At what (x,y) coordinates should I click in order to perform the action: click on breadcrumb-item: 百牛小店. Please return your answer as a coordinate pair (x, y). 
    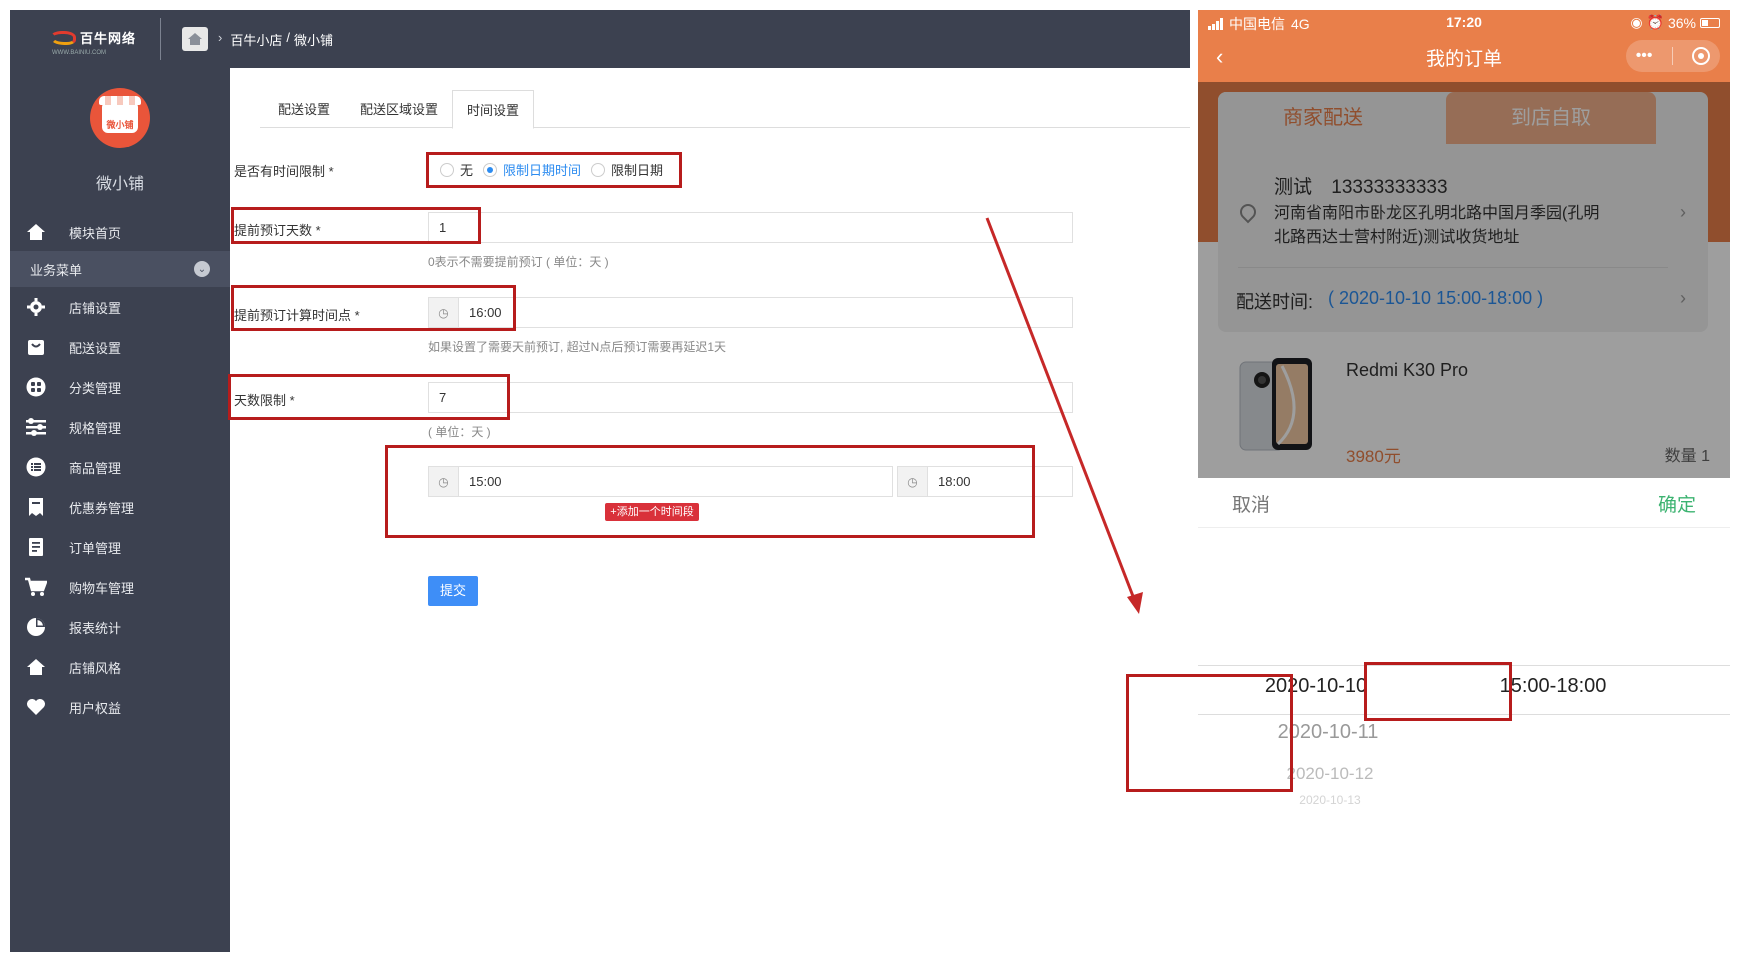
    Looking at the image, I should click on (256, 39).